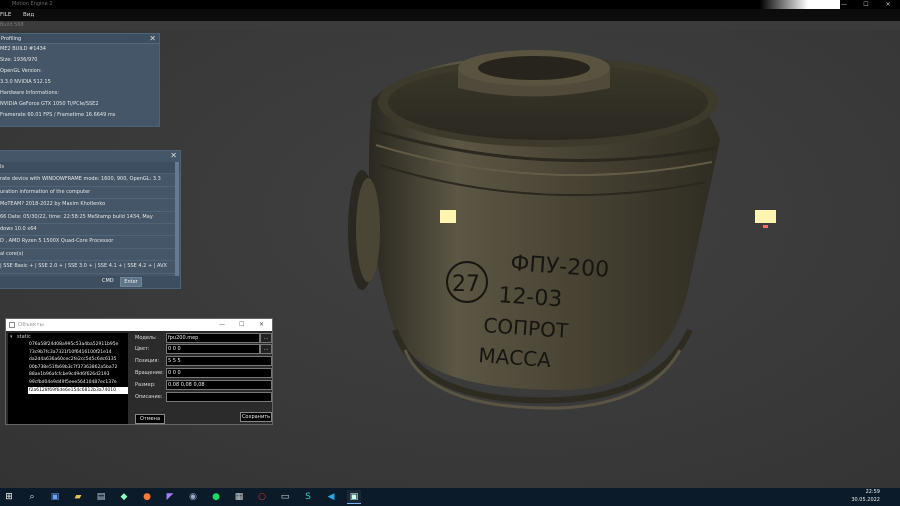 This screenshot has width=900, height=506. Describe the element at coordinates (872, 492) in the screenshot. I see `clock-time: 22:59` at that location.